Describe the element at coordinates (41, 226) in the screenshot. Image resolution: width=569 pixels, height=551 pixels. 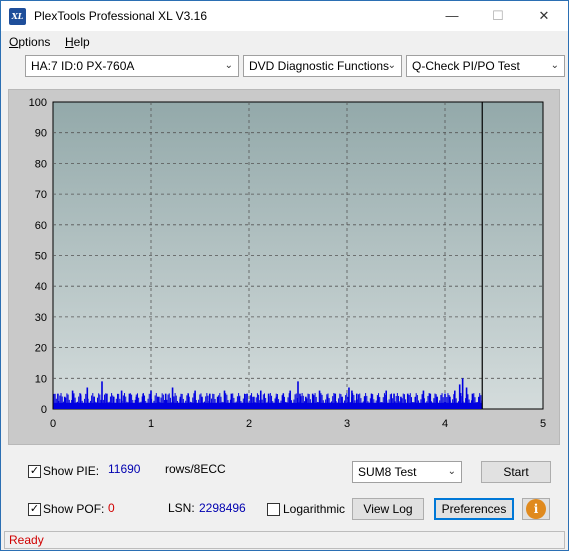
I see `y-tick-label: 60` at that location.